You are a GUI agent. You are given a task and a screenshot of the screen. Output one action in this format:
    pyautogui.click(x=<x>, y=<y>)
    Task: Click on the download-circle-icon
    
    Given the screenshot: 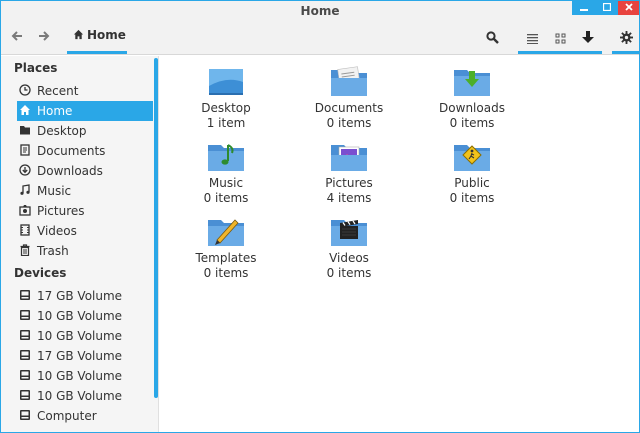 What is the action you would take?
    pyautogui.click(x=25, y=170)
    